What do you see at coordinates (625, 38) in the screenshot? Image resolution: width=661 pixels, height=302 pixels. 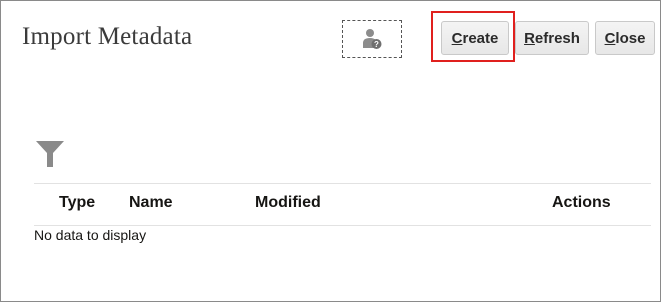 I see `close-button: Close` at bounding box center [625, 38].